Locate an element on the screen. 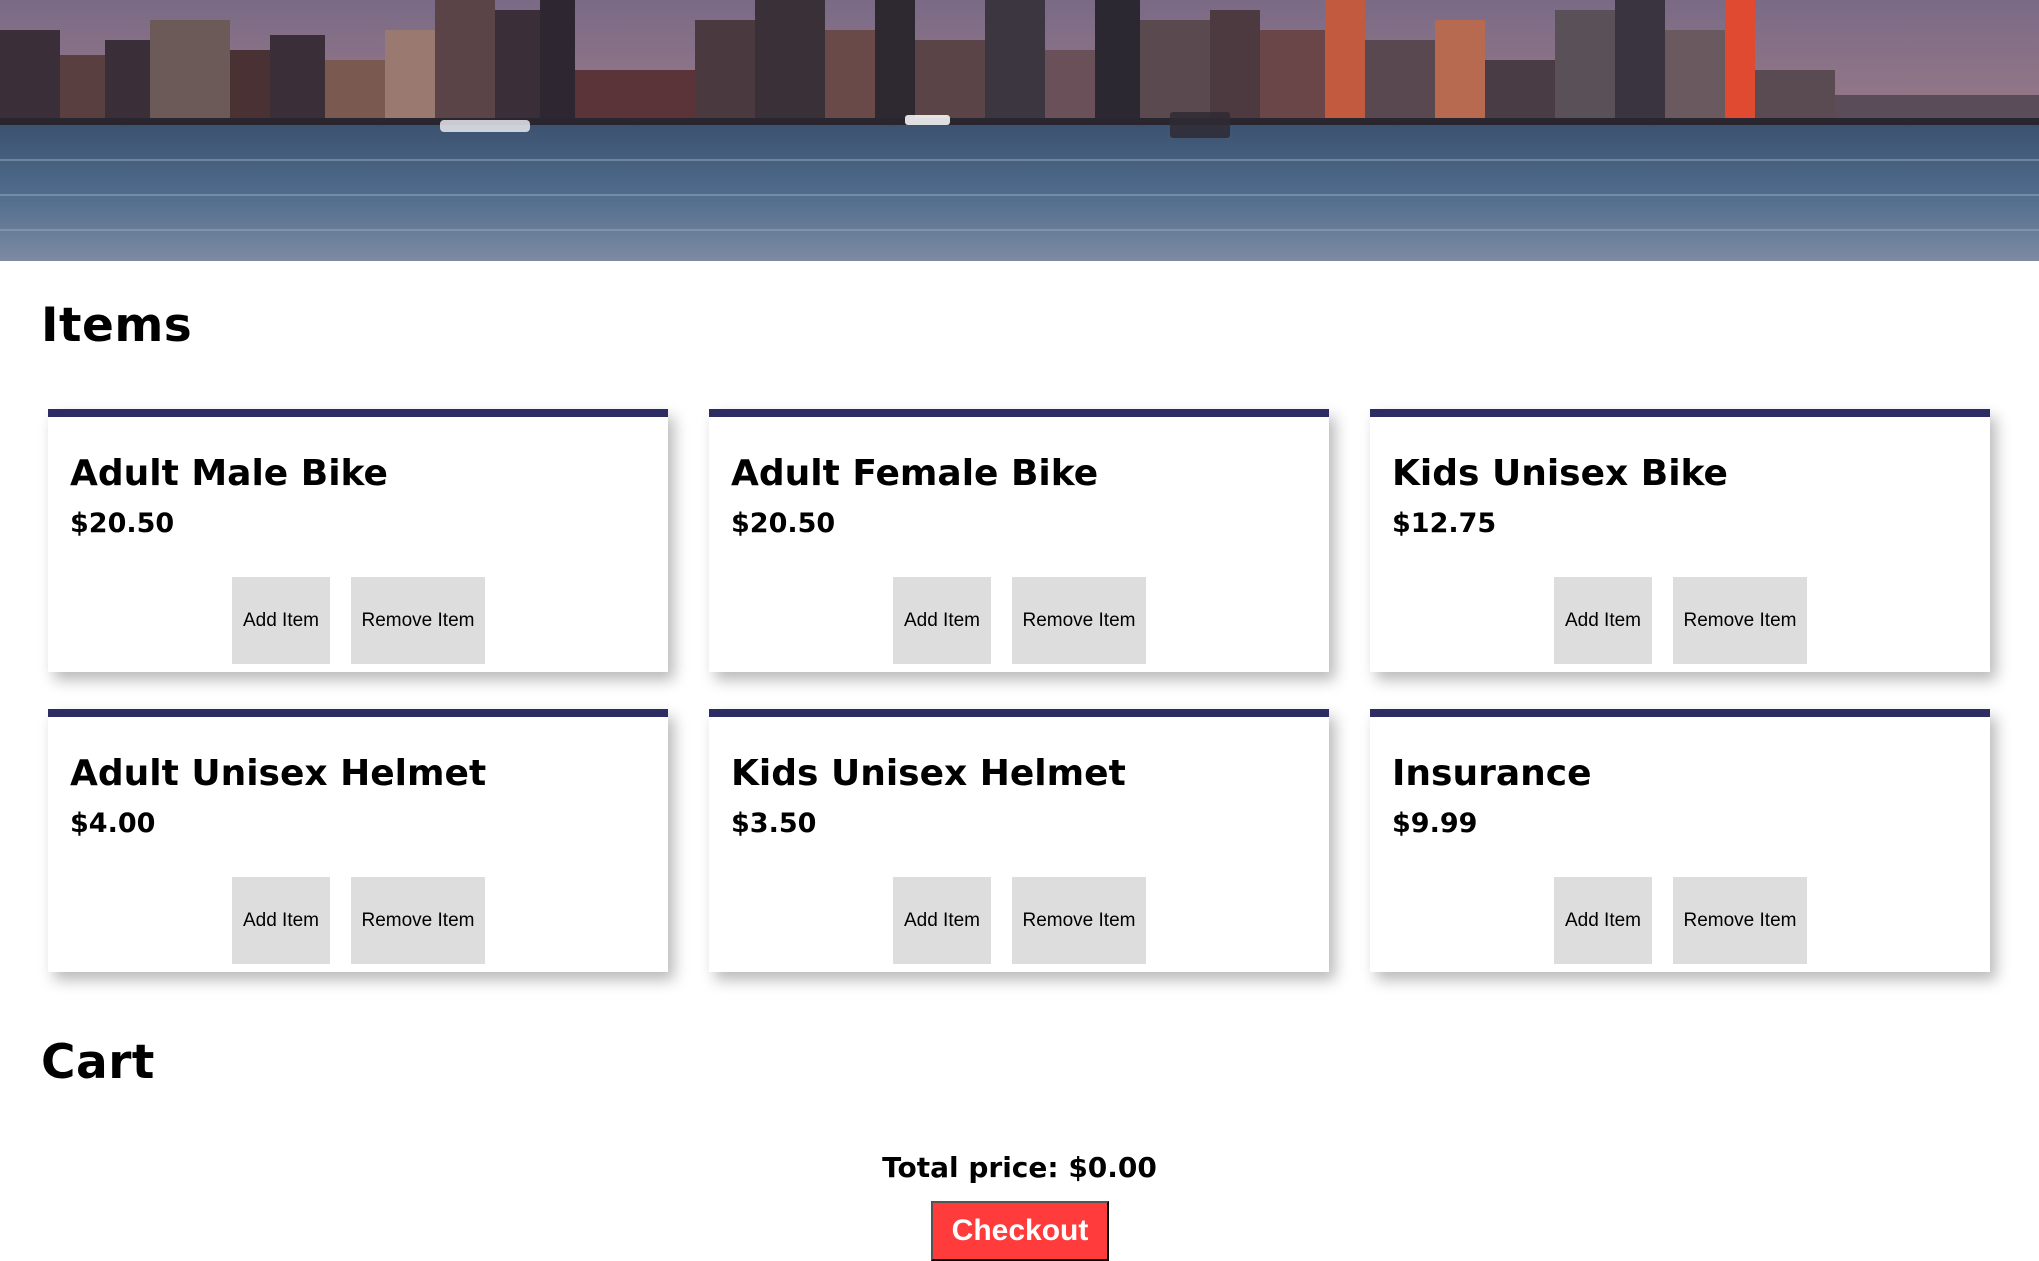 This screenshot has height=1261, width=2039. item-name: Kids Unisex Helmet is located at coordinates (928, 773).